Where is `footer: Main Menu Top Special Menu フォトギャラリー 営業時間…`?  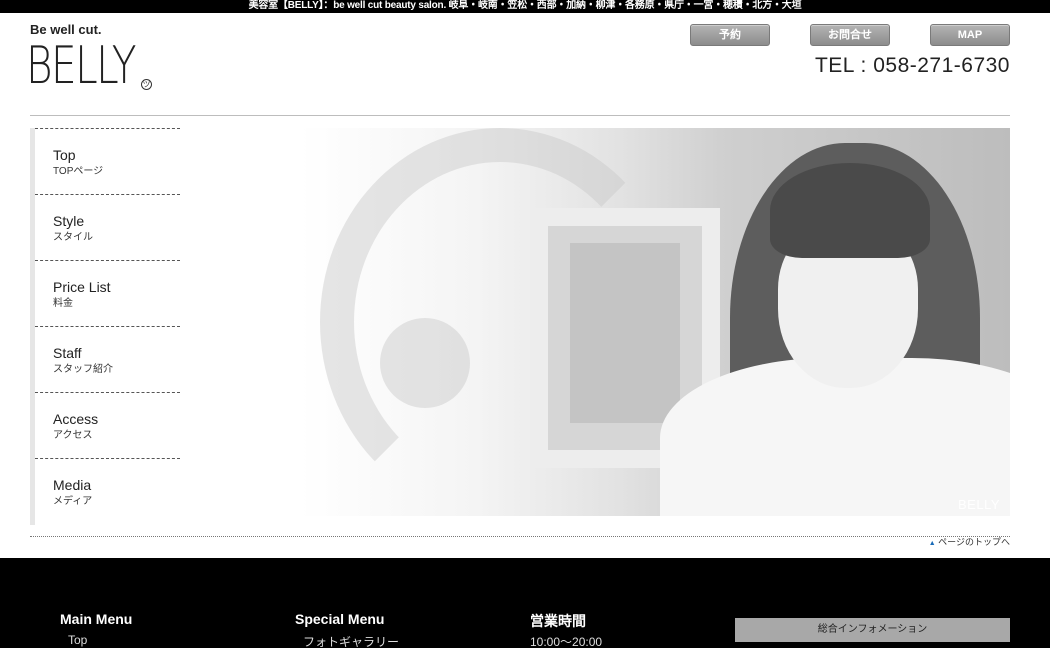
footer: Main Menu Top Special Menu フォトギャラリー 営業時間… is located at coordinates (525, 603).